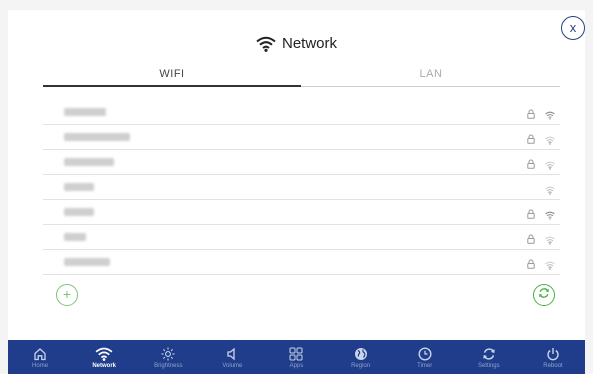  What do you see at coordinates (168, 354) in the screenshot?
I see `sun-icon` at bounding box center [168, 354].